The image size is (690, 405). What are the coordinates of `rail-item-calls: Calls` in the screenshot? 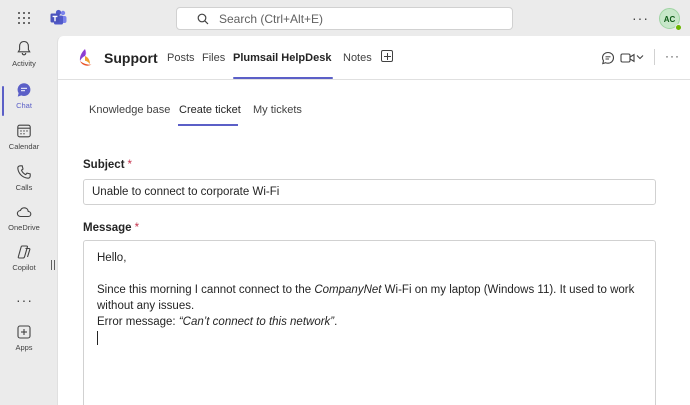 It's located at (24, 184).